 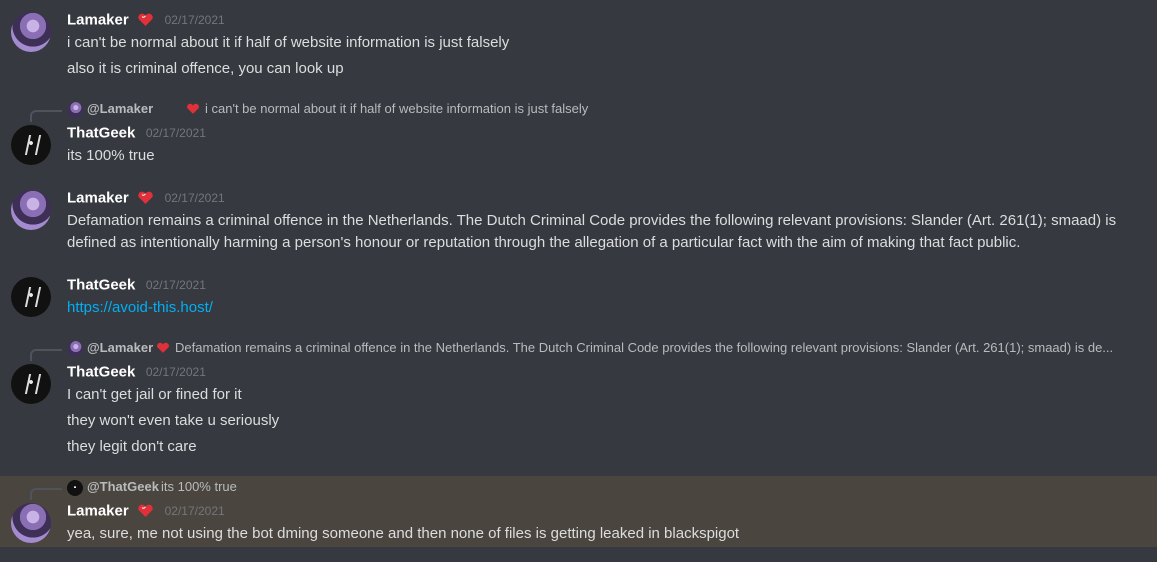 What do you see at coordinates (111, 155) in the screenshot?
I see `message-text: its 100% true` at bounding box center [111, 155].